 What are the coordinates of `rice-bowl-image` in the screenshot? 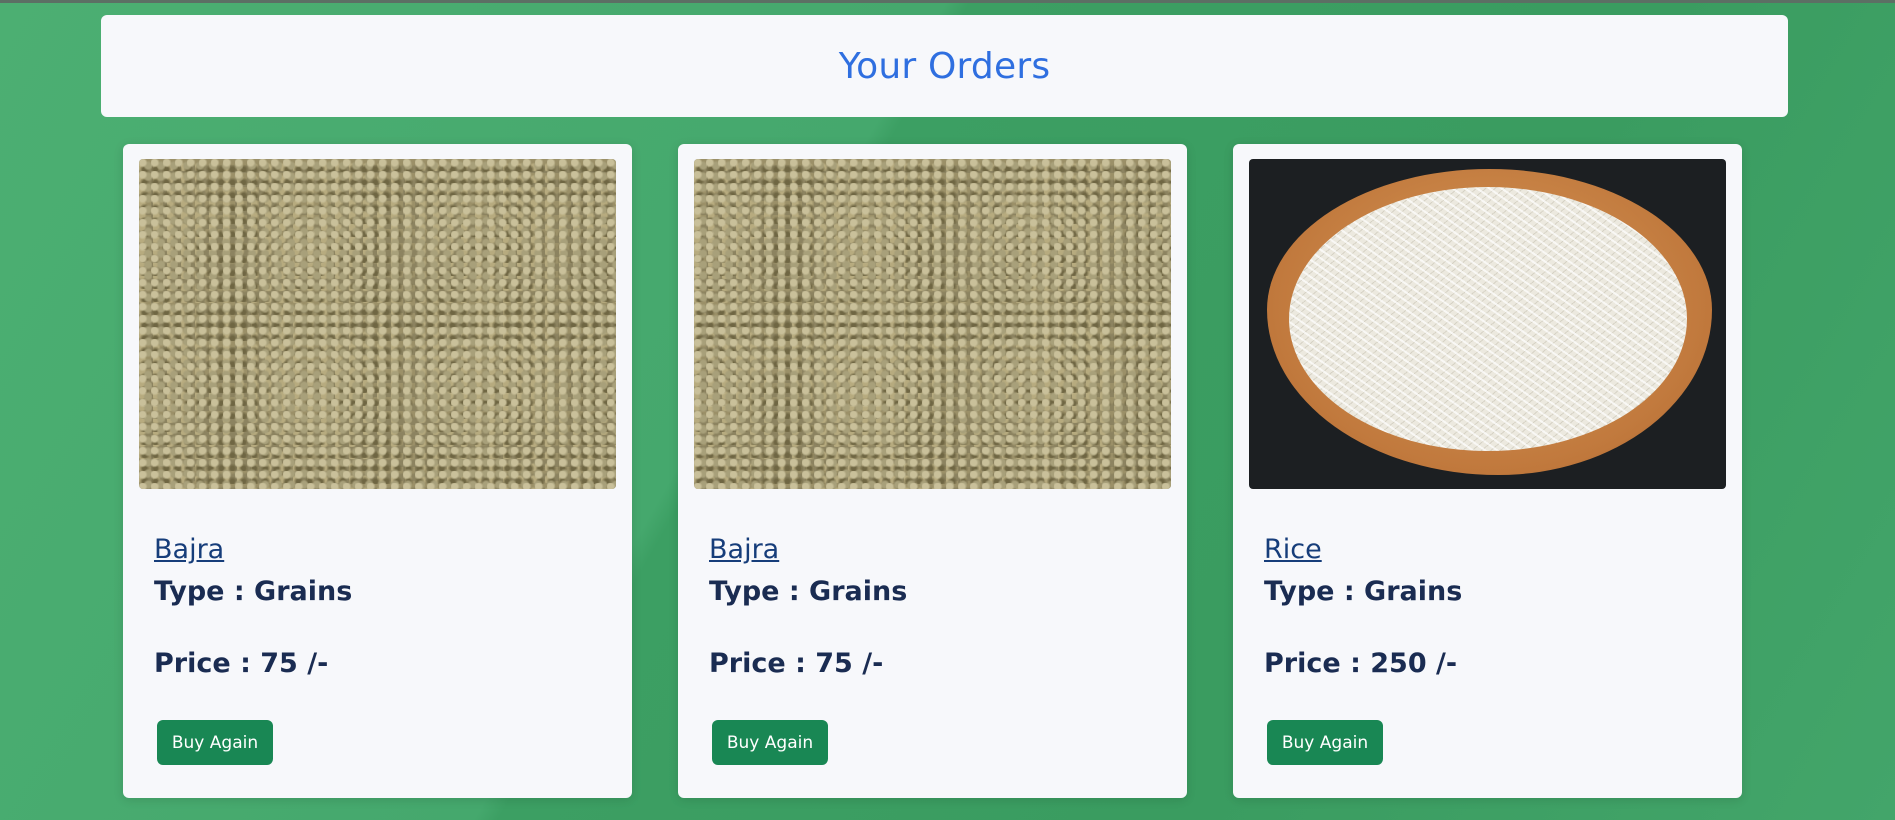 It's located at (1487, 324).